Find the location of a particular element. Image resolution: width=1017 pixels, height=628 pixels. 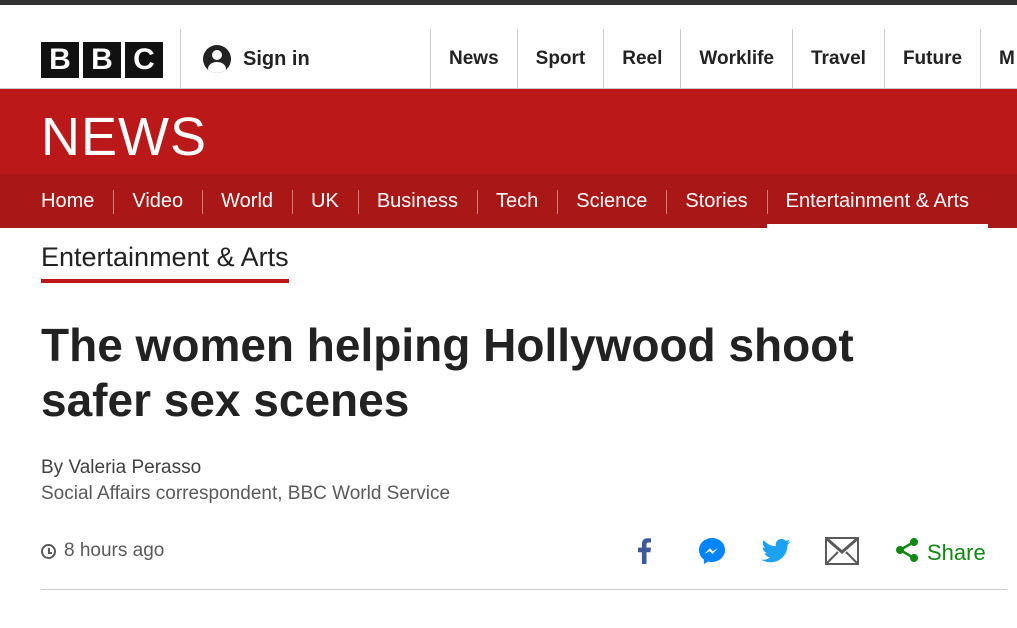

subnav-uk: UK is located at coordinates (325, 201).